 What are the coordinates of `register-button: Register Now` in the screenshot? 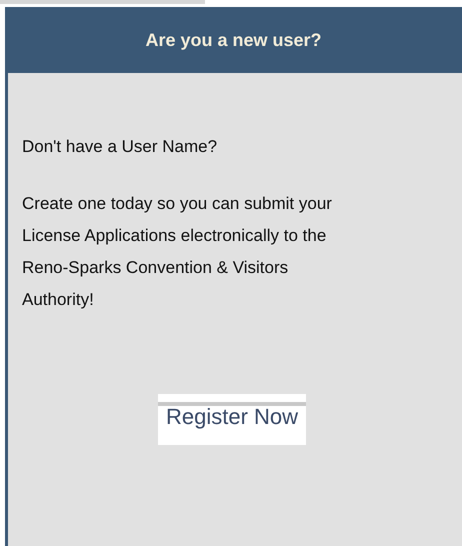 It's located at (232, 419).